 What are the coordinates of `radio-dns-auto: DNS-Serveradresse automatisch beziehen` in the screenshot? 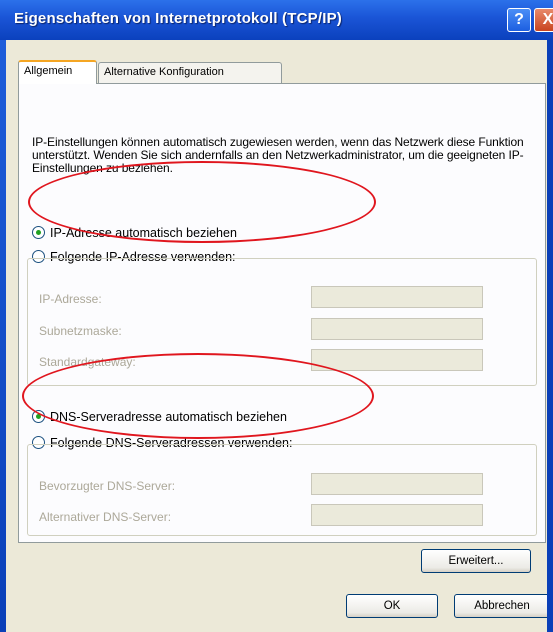 It's located at (159, 417).